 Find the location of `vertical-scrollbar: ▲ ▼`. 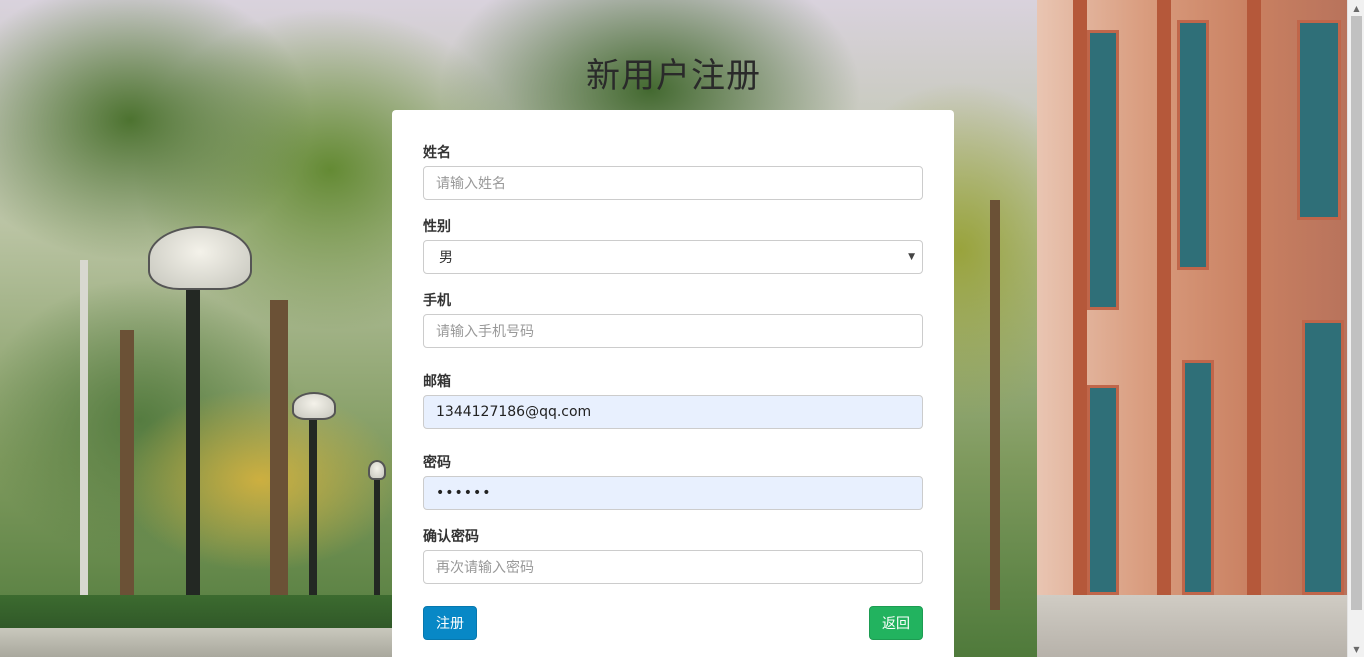

vertical-scrollbar: ▲ ▼ is located at coordinates (1355, 328).